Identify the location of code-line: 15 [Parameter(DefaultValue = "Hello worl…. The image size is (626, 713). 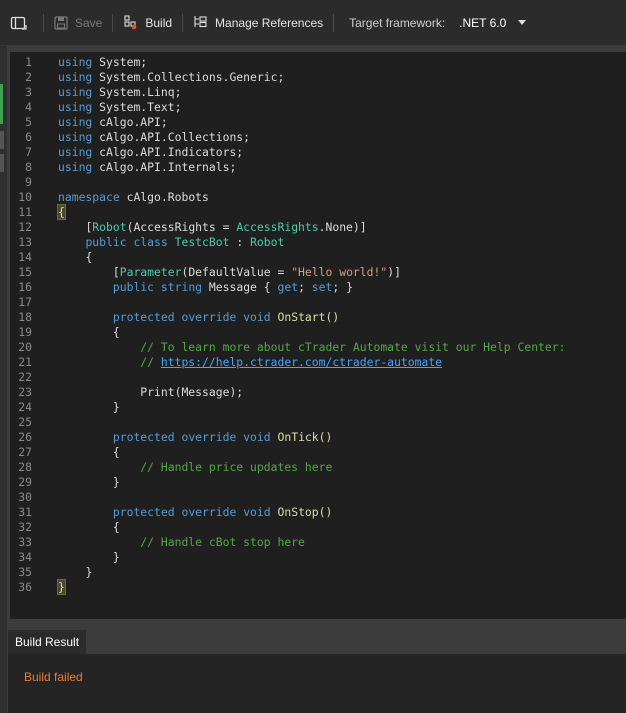
(205, 272).